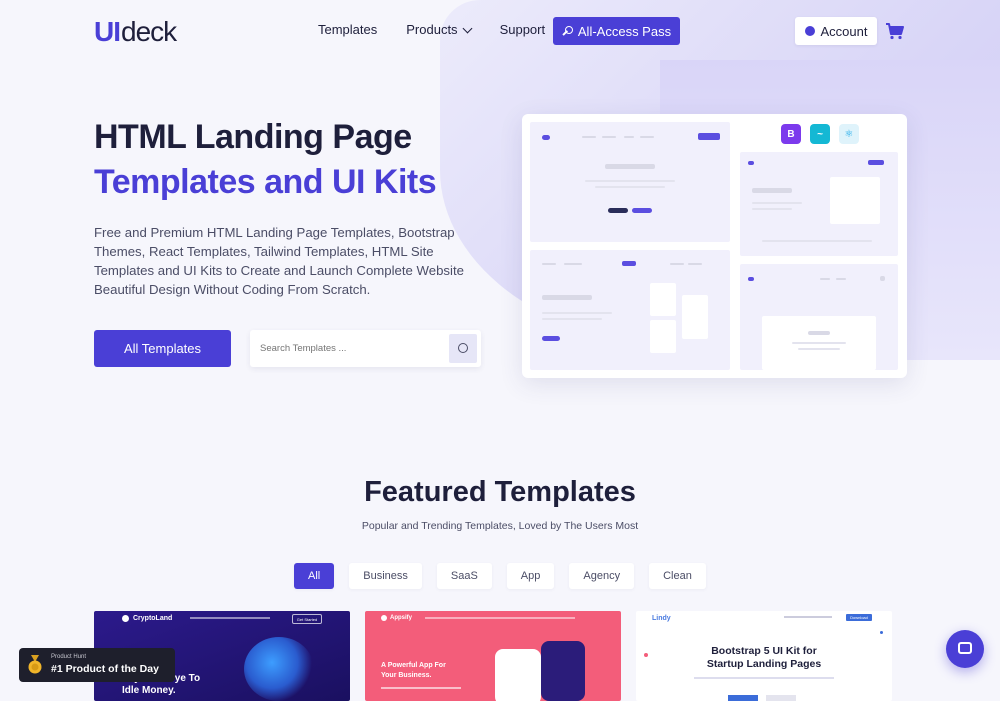 This screenshot has height=701, width=1000. Describe the element at coordinates (107, 31) in the screenshot. I see `logo-ui-text: UI` at that location.